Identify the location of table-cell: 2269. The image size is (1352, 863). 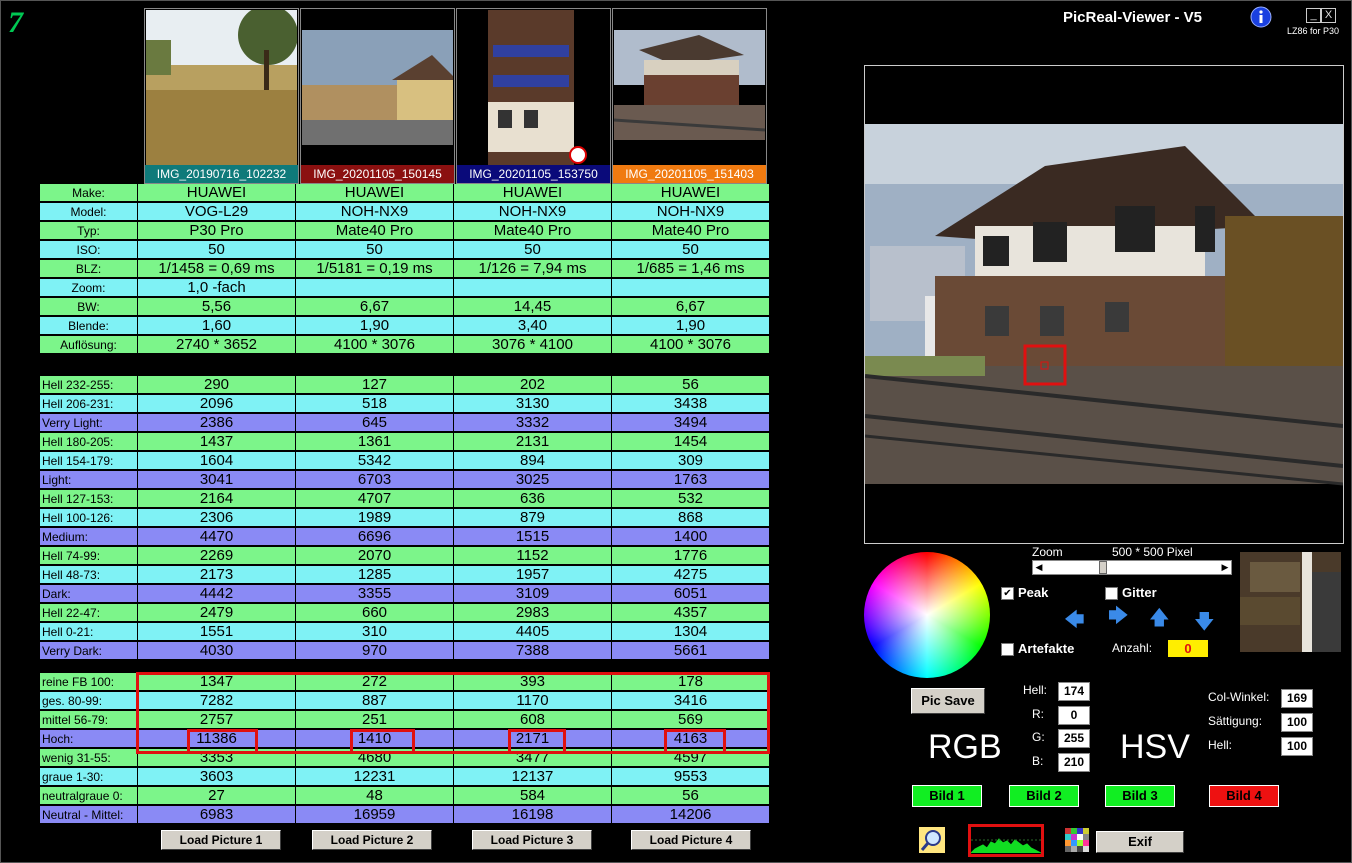
(217, 556).